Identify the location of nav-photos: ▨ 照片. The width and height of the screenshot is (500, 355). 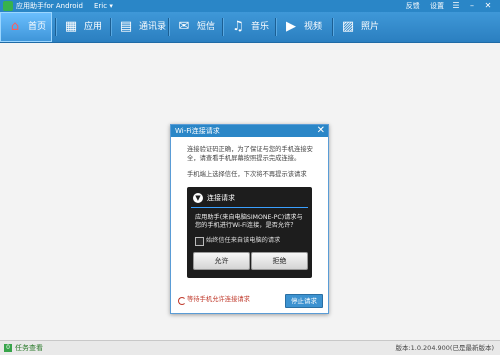
(359, 27).